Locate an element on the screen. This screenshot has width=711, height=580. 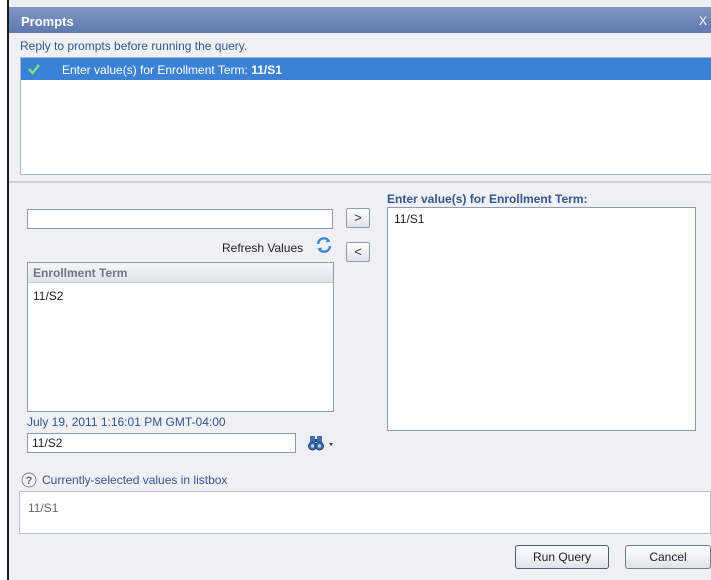
prompt-row-value: 11/S1 is located at coordinates (266, 70).